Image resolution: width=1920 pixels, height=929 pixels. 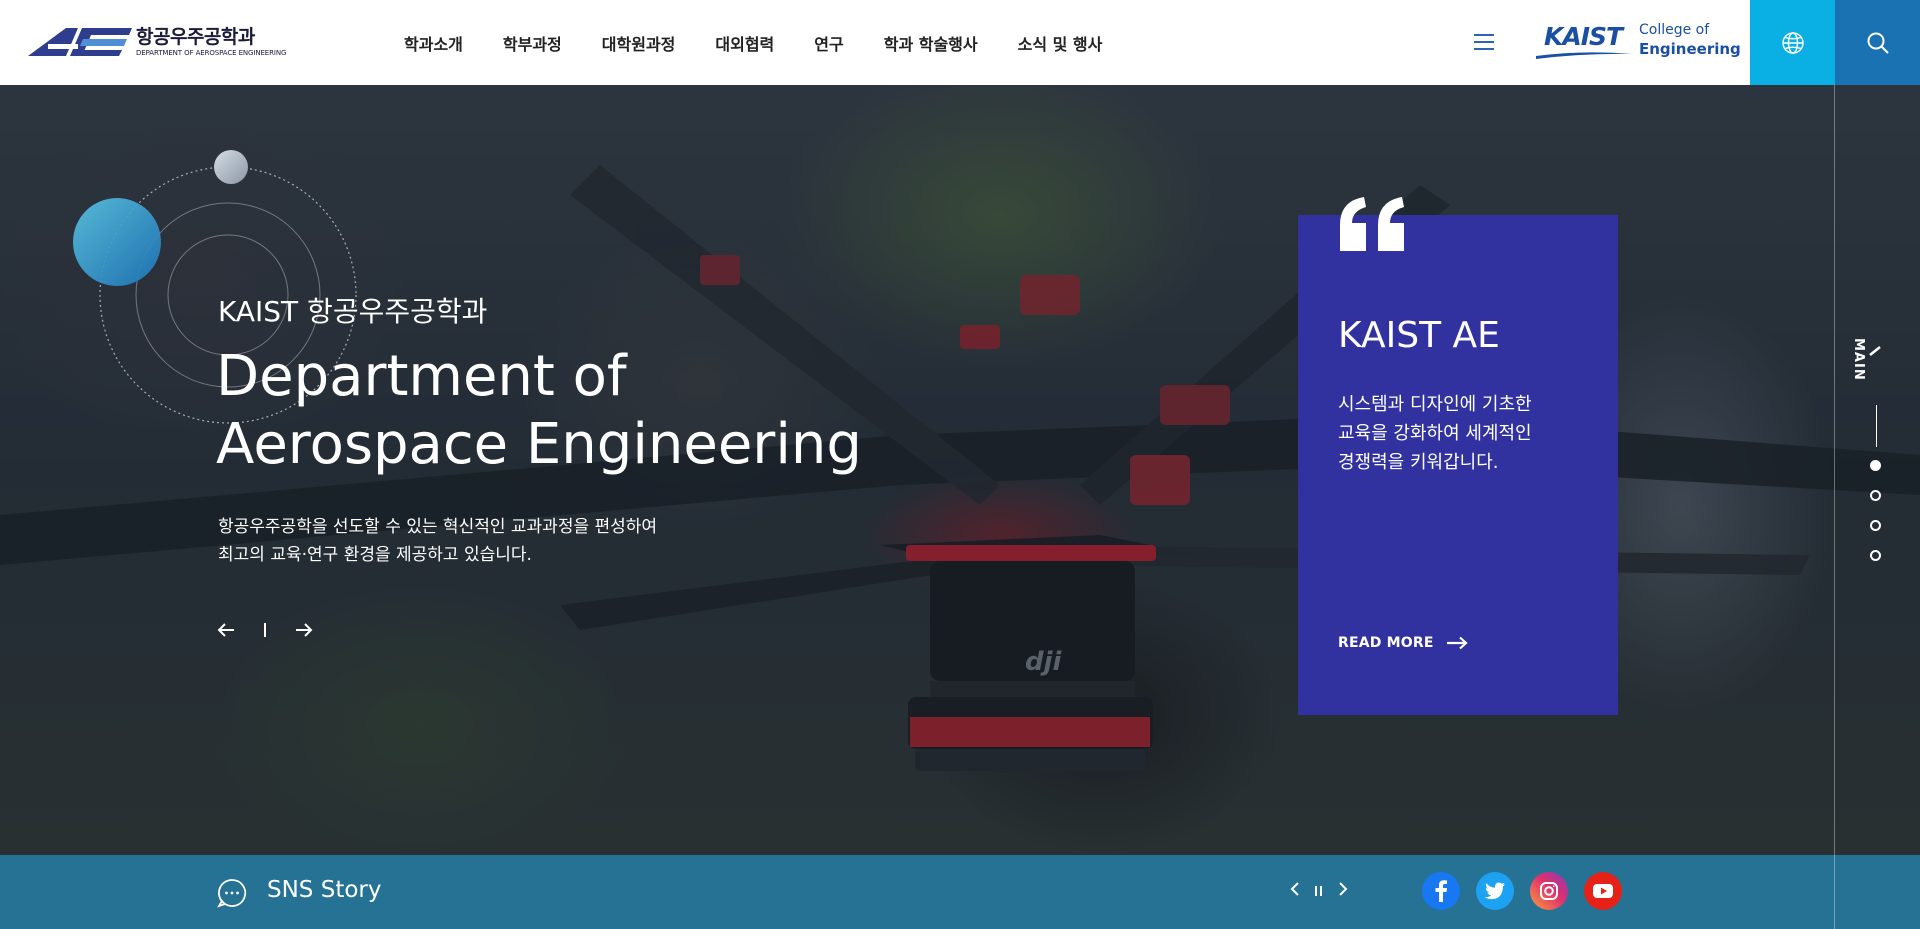 What do you see at coordinates (226, 630) in the screenshot?
I see `arrow-left-icon` at bounding box center [226, 630].